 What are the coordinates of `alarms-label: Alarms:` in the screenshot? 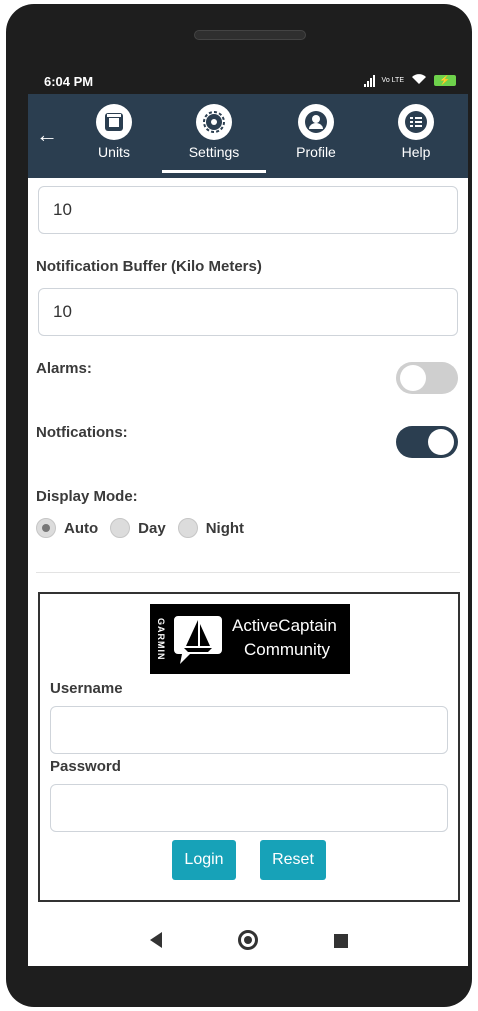 It's located at (64, 368).